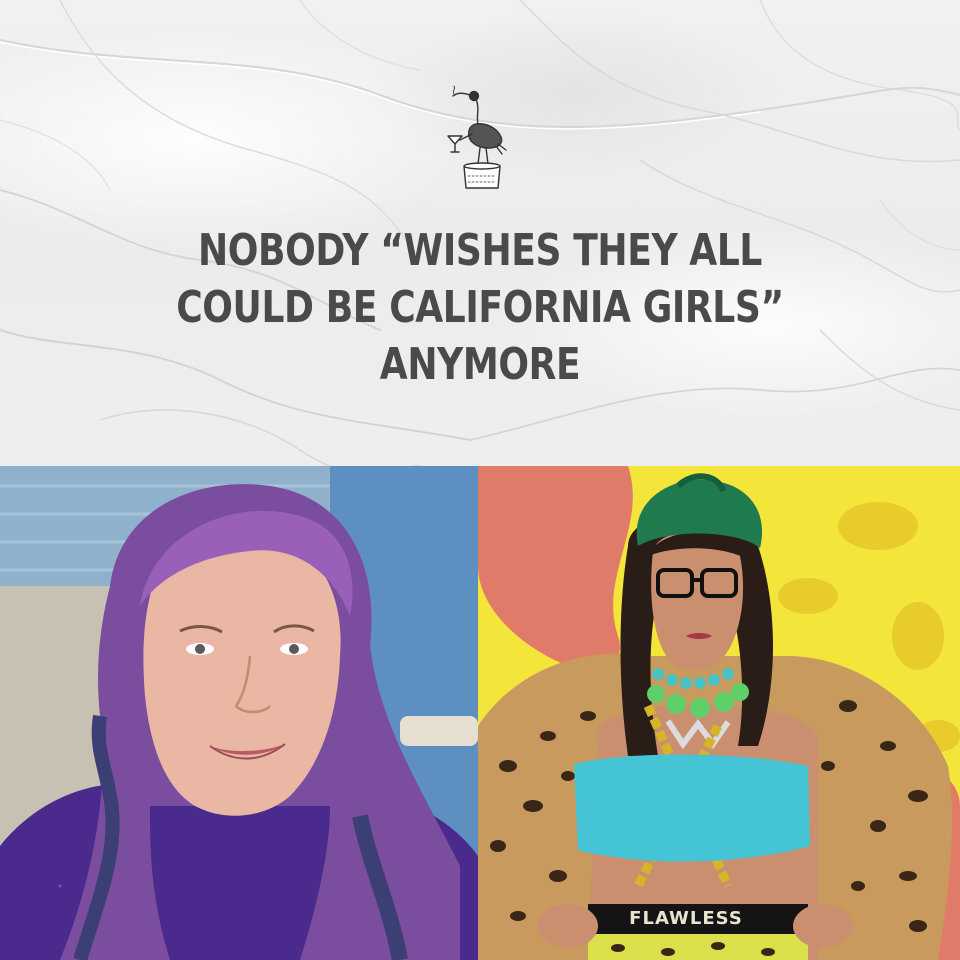 The width and height of the screenshot is (960, 960). Describe the element at coordinates (686, 918) in the screenshot. I see `belt-text: FLAWLESS` at that location.